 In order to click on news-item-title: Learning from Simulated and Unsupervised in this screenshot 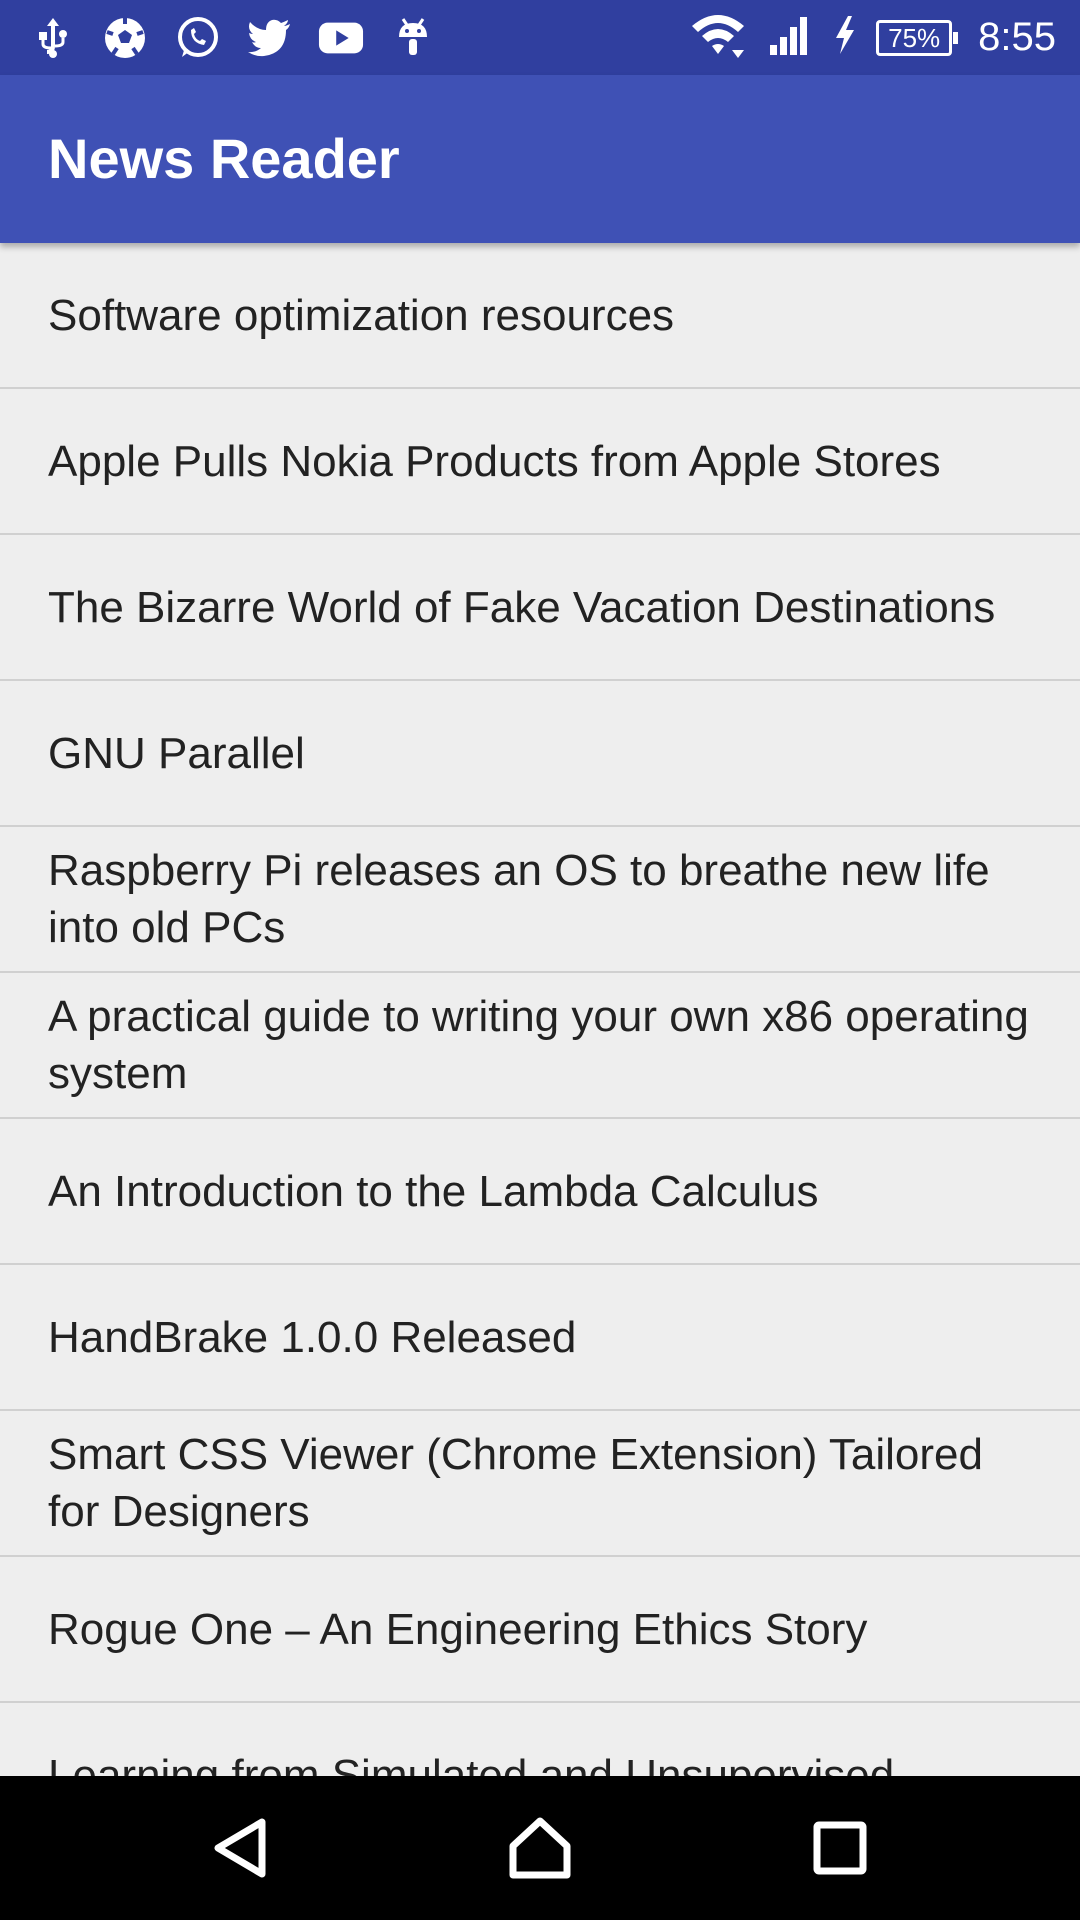, I will do `click(471, 1763)`.